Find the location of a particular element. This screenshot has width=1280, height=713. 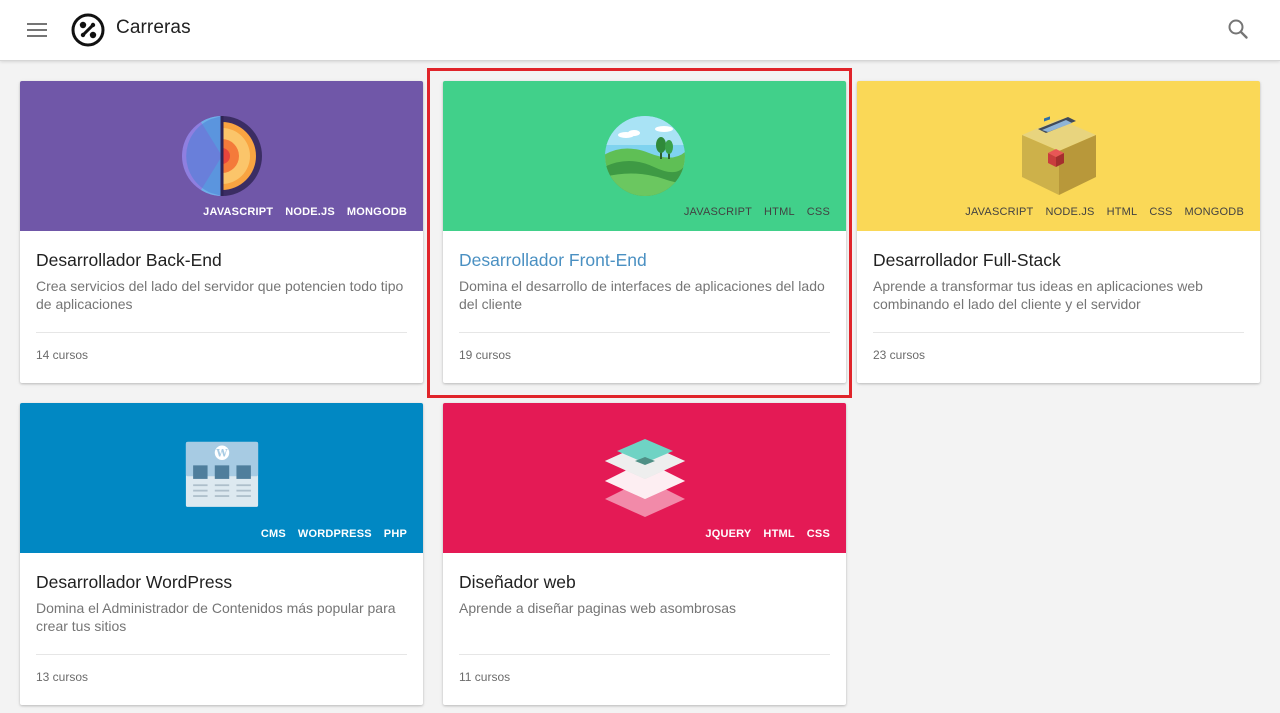

layers-icon is located at coordinates (645, 478).